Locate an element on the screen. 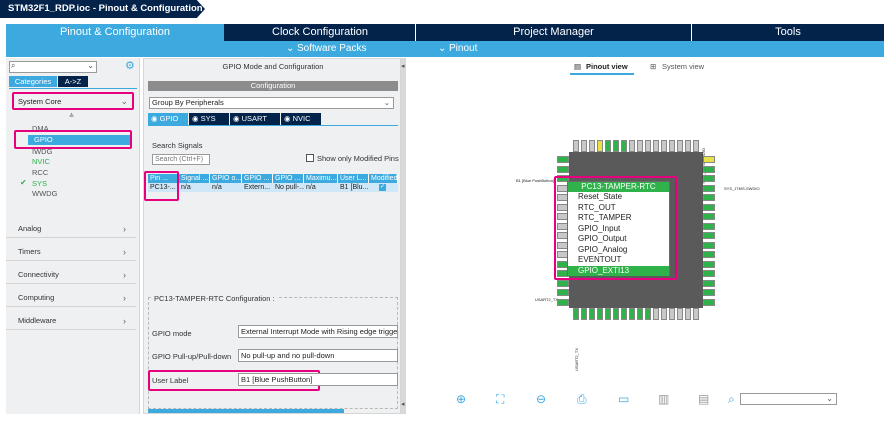  pin-search-select: ⌄ is located at coordinates (788, 399).